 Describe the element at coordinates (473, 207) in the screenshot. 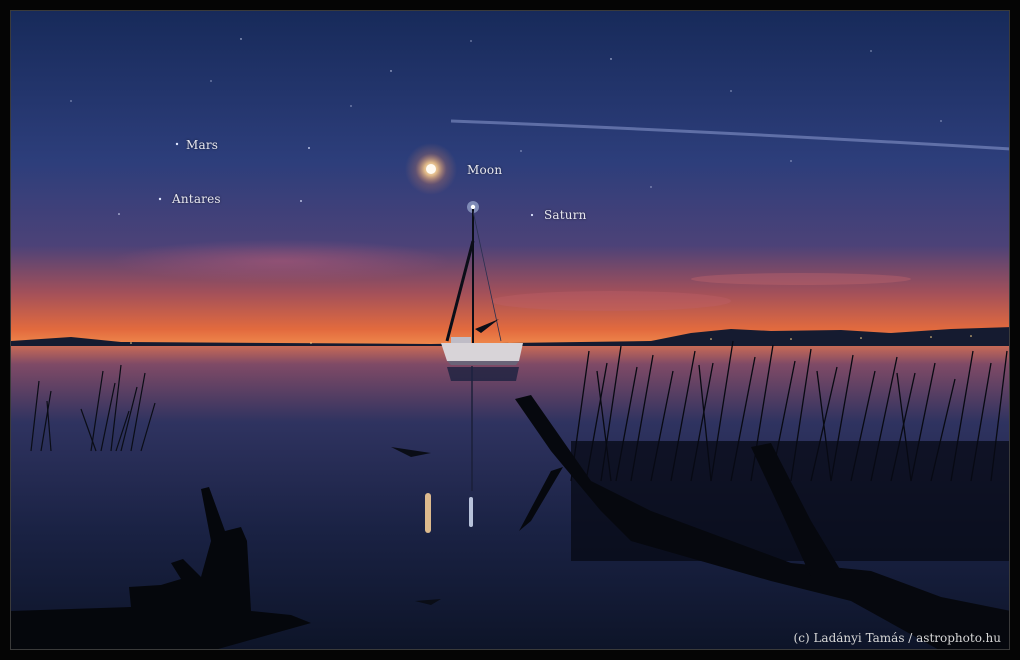

I see `mast-light` at that location.